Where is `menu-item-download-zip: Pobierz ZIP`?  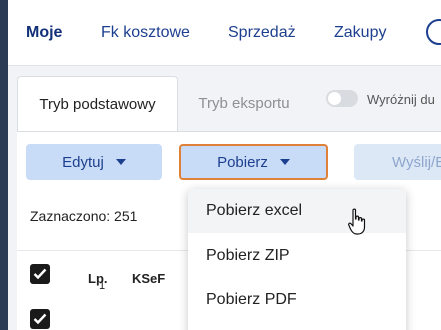
menu-item-download-zip: Pobierz ZIP is located at coordinates (297, 256).